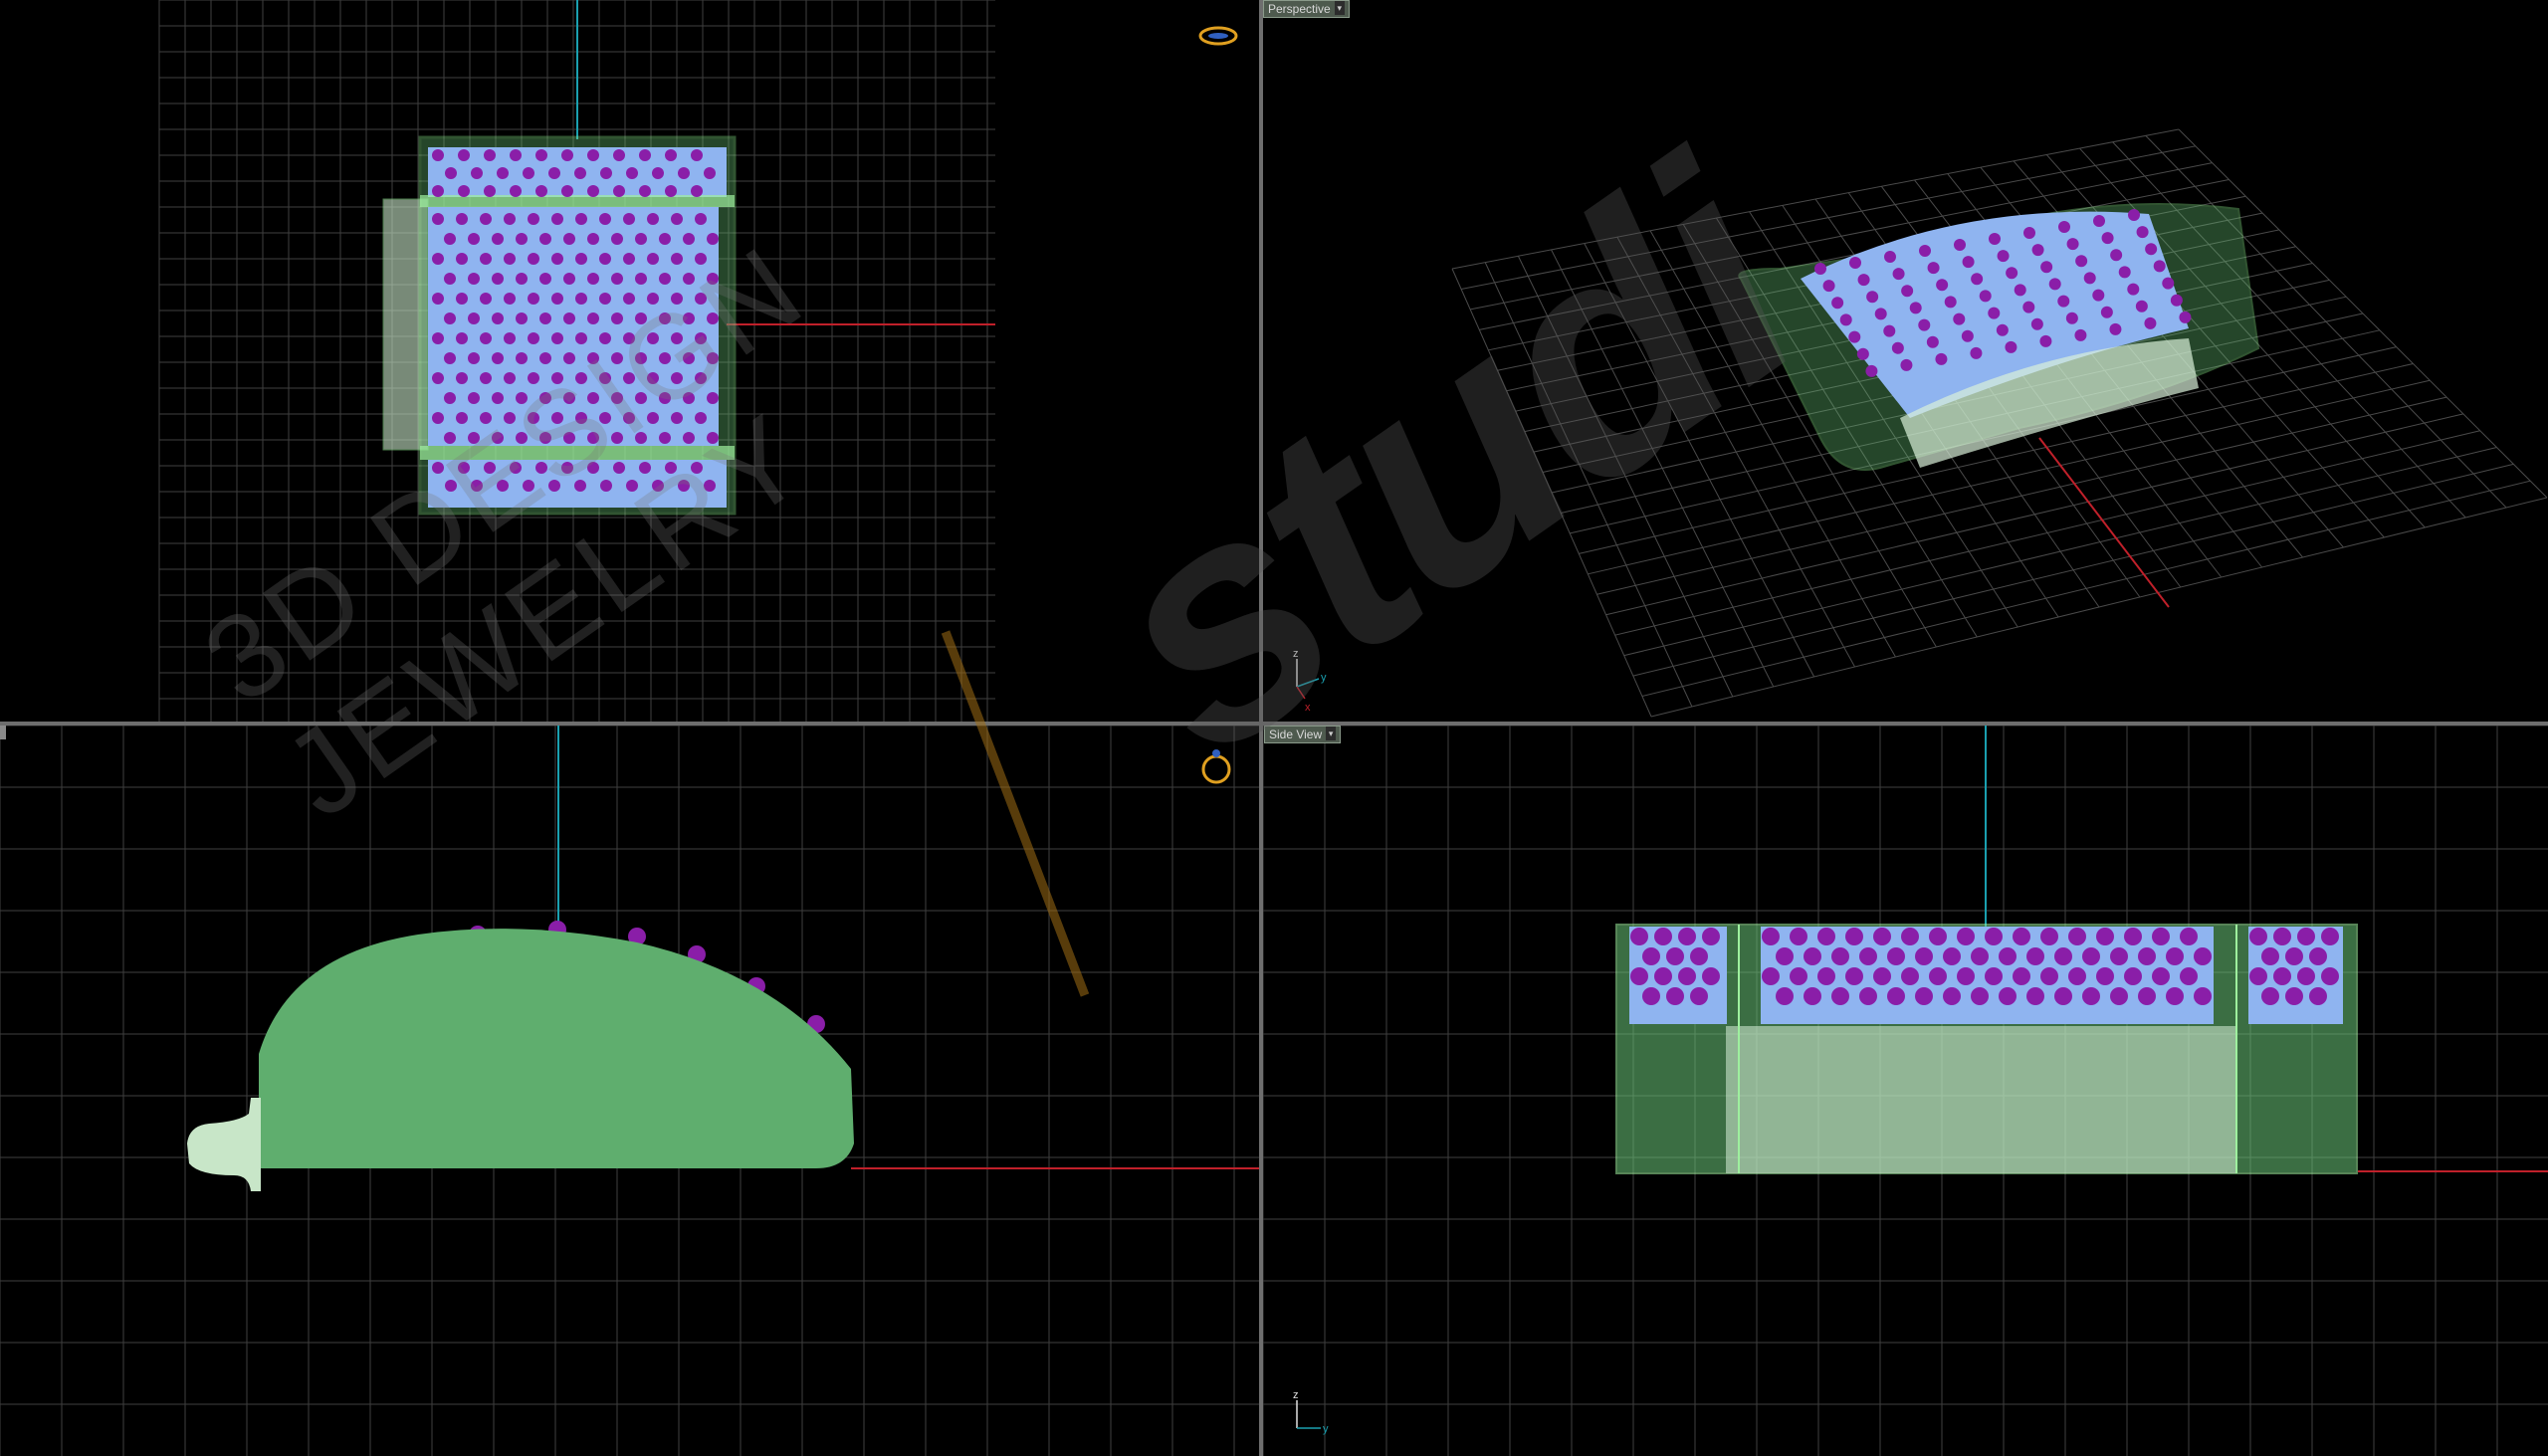 The image size is (2548, 1456). Describe the element at coordinates (1299, 9) in the screenshot. I see `perspective-view-label-text: Perspective` at that location.